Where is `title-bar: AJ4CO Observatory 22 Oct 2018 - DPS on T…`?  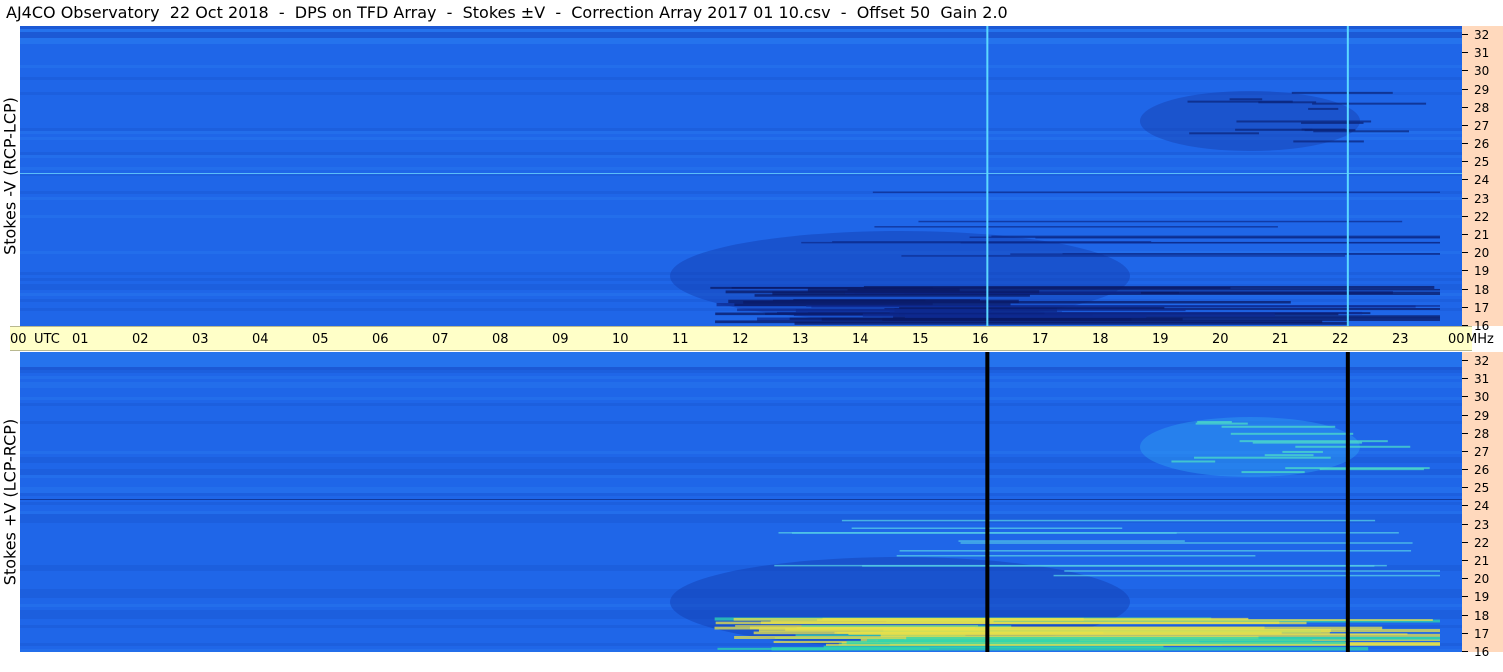
title-bar: AJ4CO Observatory 22 Oct 2018 - DPS on T… is located at coordinates (731, 13).